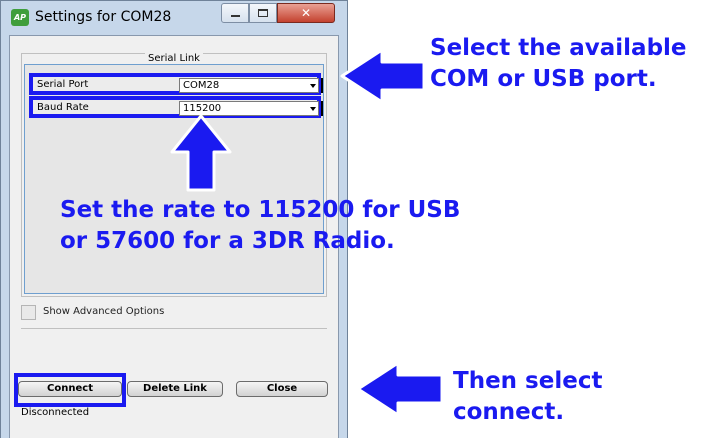 This screenshot has width=710, height=438. I want to click on baud-rate-label: Baud Rate, so click(63, 107).